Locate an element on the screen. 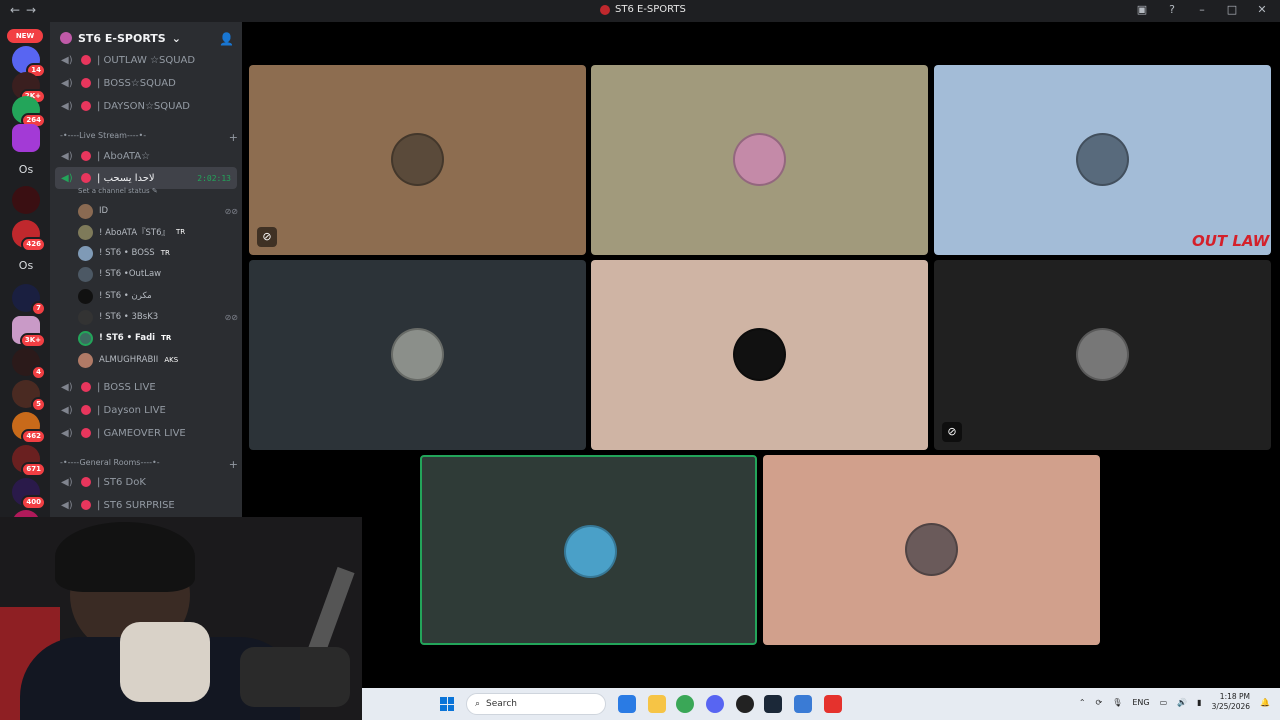  voice-channel: ◀) | ST6 DoK is located at coordinates (146, 482).